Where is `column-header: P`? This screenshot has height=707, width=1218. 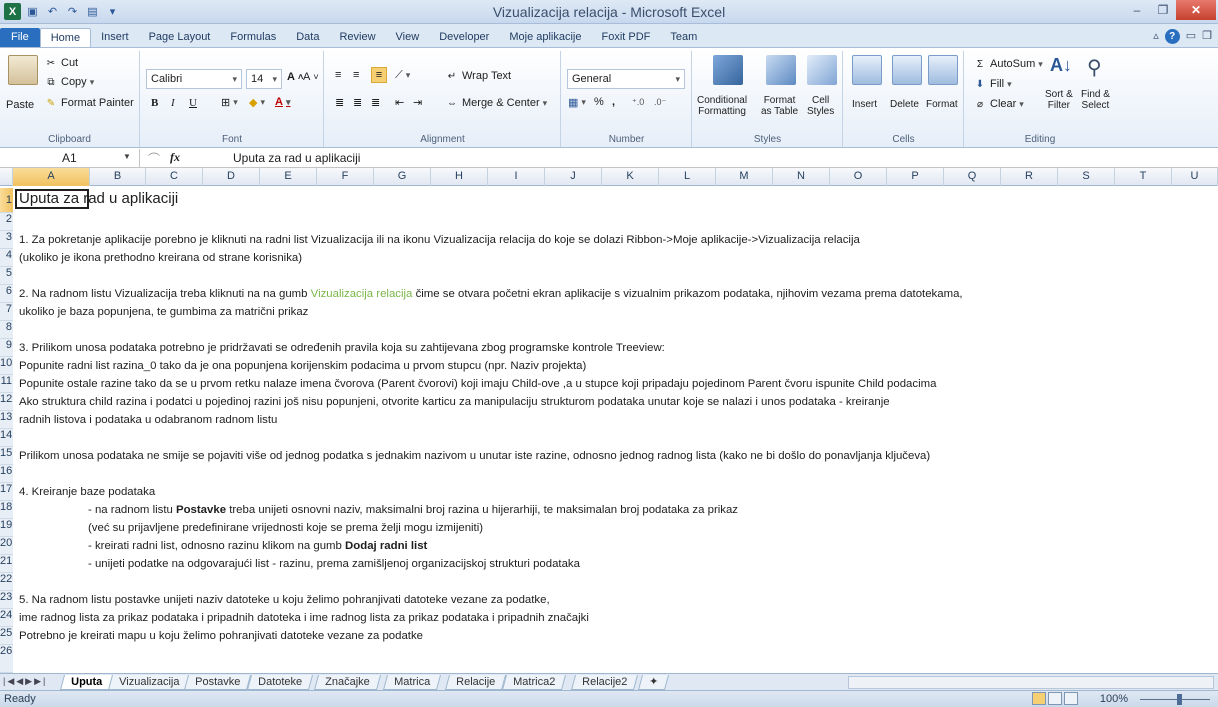
column-header: P is located at coordinates (915, 177).